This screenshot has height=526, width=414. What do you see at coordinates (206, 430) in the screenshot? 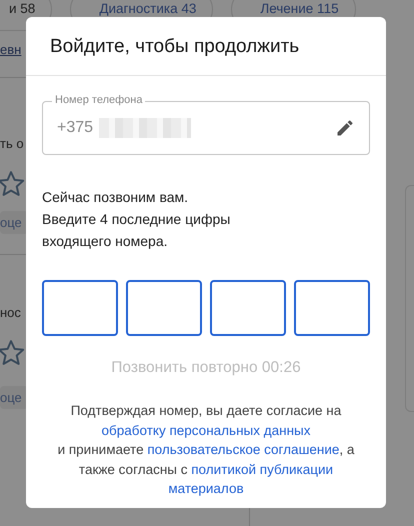
I see `policy-link: обработку персональных данных` at bounding box center [206, 430].